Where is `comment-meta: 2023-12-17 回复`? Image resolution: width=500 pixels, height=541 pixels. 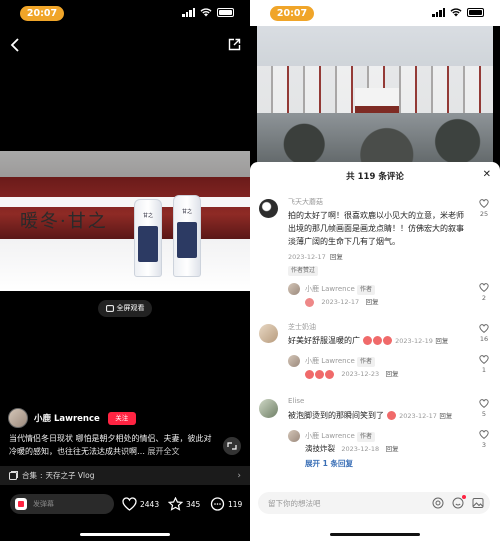
comment-meta: 2023-12-17 回复 is located at coordinates (315, 256).